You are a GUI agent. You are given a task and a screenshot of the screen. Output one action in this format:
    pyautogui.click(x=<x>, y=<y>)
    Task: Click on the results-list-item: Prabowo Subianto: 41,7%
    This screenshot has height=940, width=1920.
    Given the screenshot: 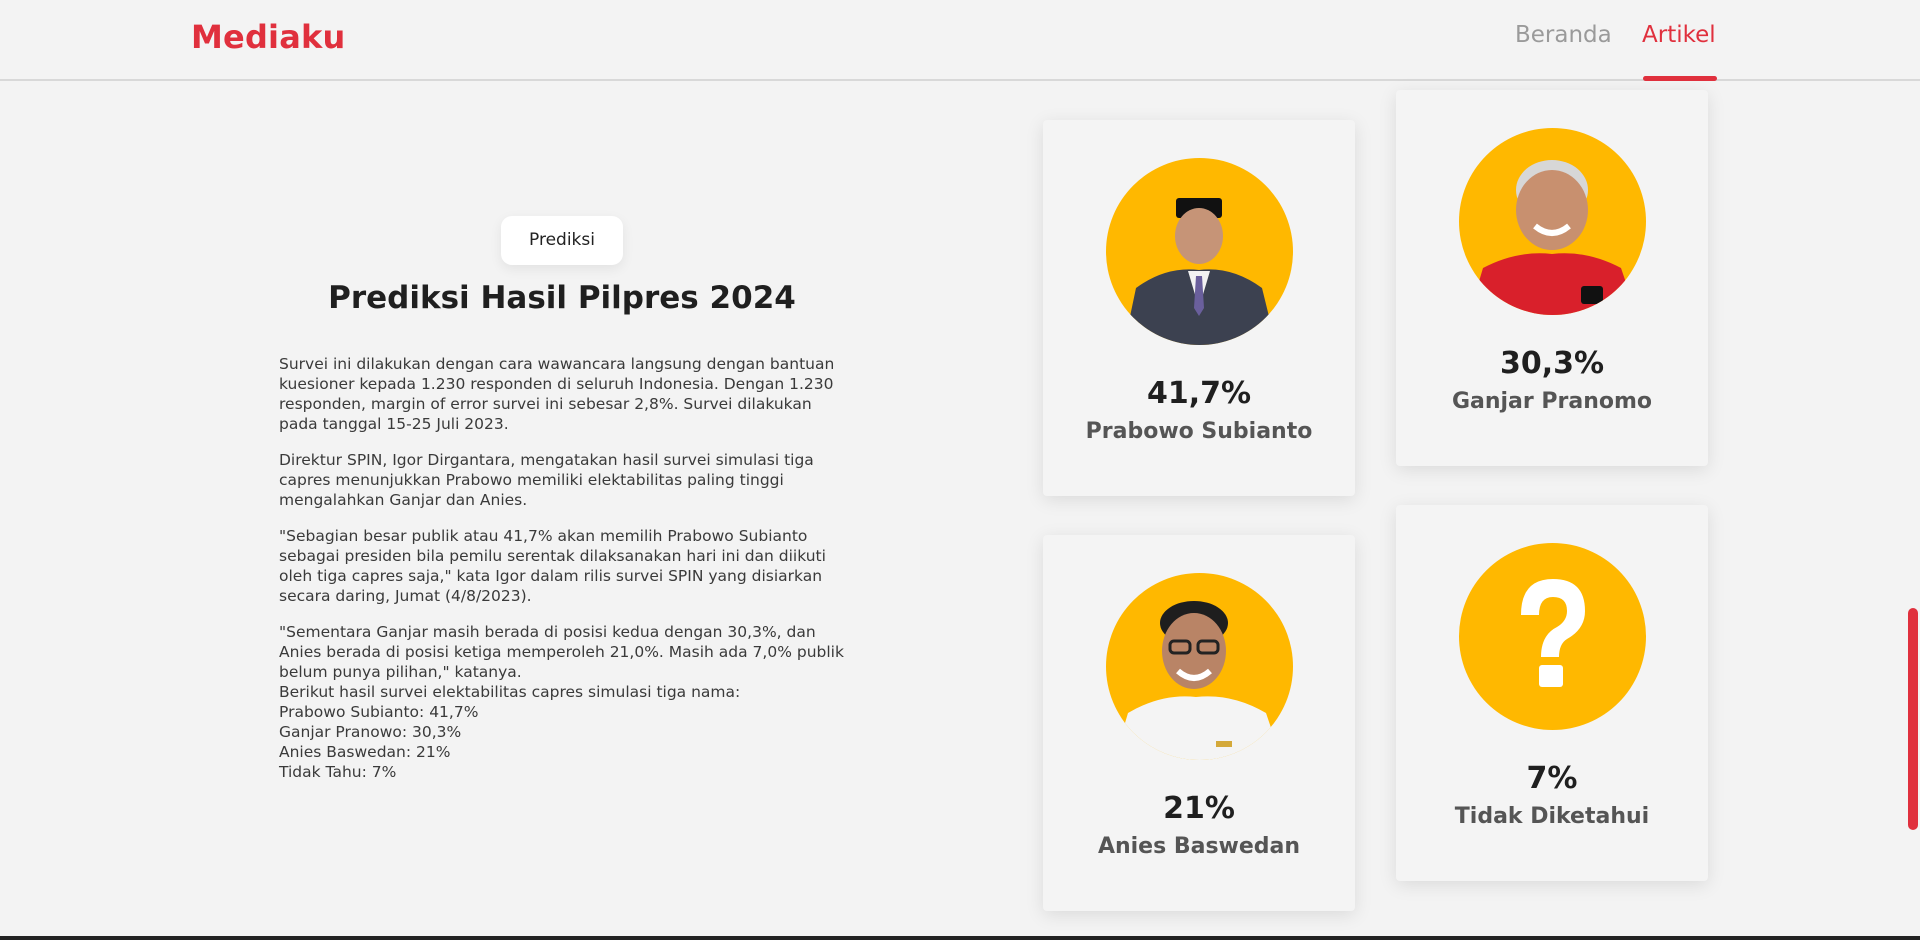 What is the action you would take?
    pyautogui.click(x=379, y=712)
    